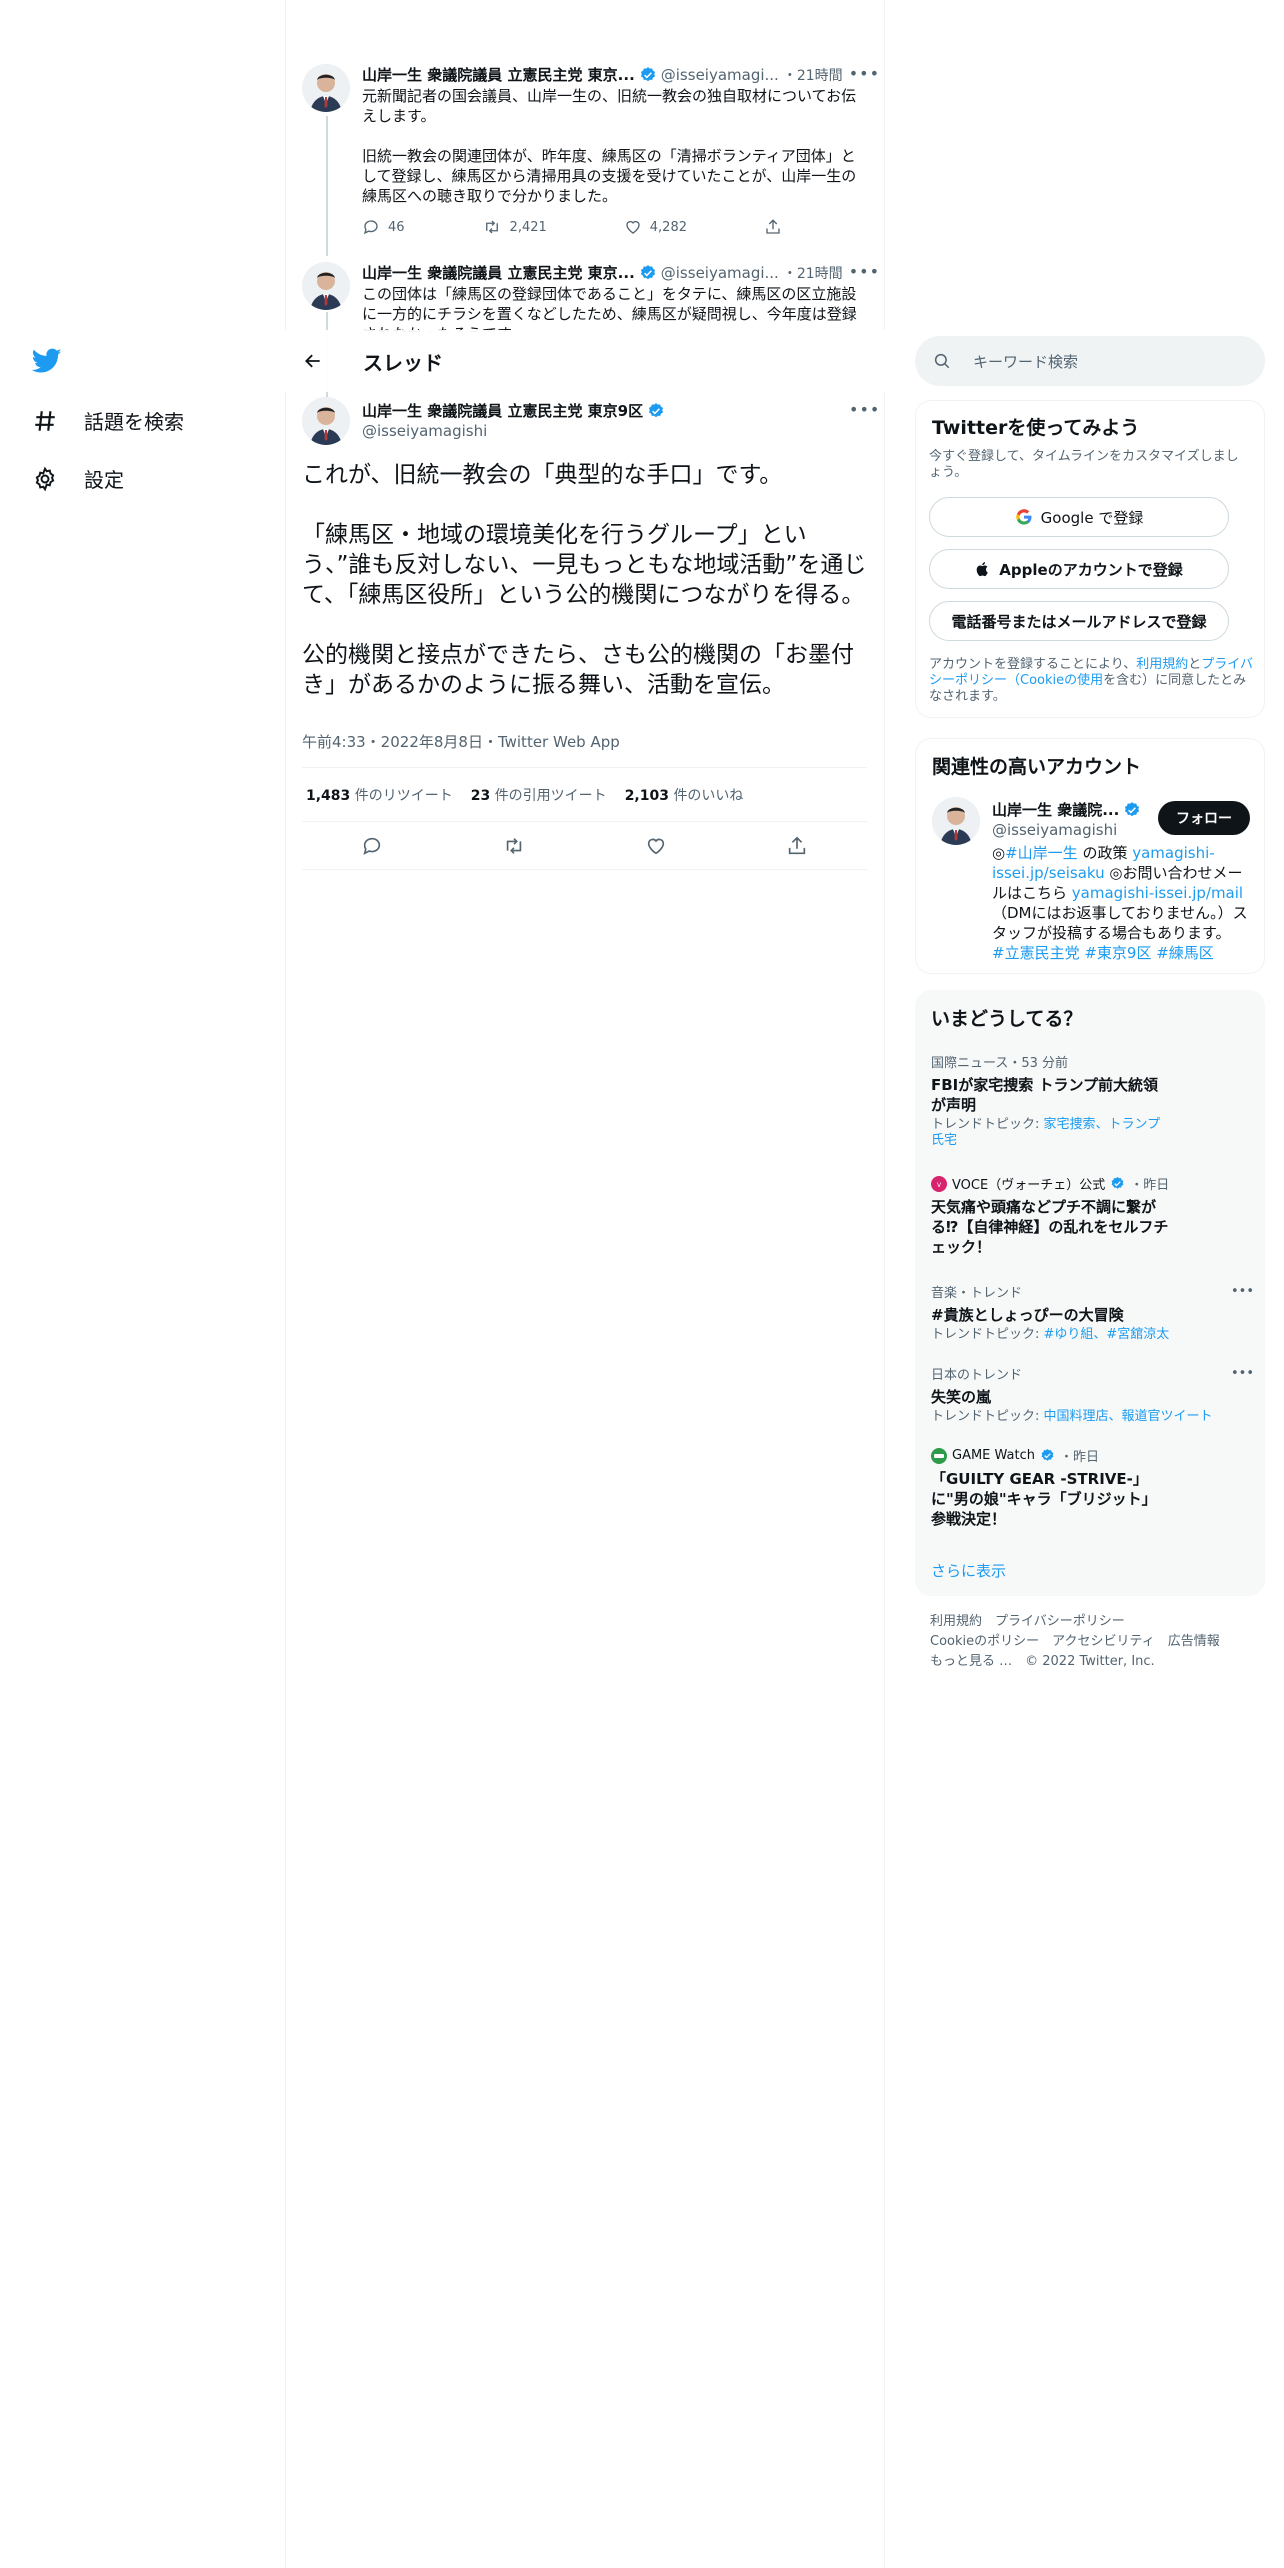 This screenshot has height=2568, width=1284. I want to click on trend-subtitle: トレンドトピック: 中国料理店、報道官ツイート, so click(1081, 1417).